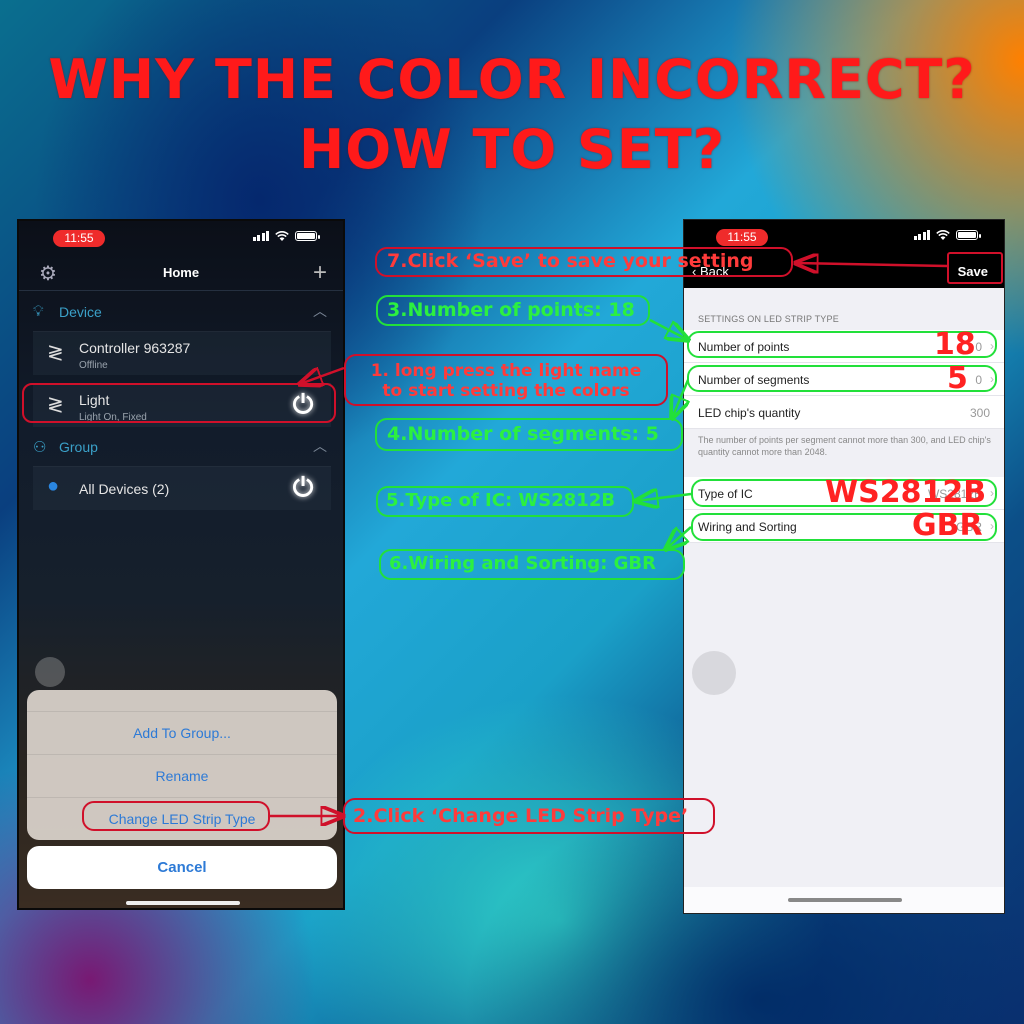 This screenshot has width=1024, height=1024. I want to click on annotation-step-6: 6.Wiring and Sorting: GBR, so click(532, 564).